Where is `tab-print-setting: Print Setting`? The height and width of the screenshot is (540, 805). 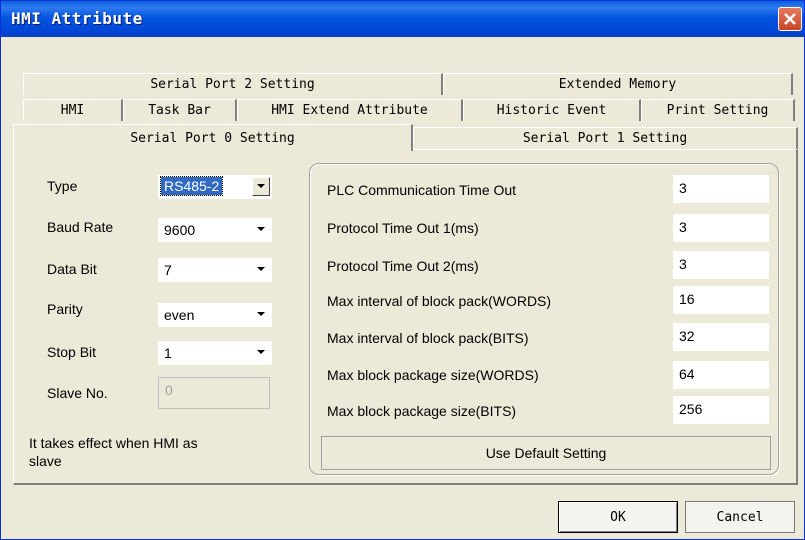
tab-print-setting: Print Setting is located at coordinates (718, 110).